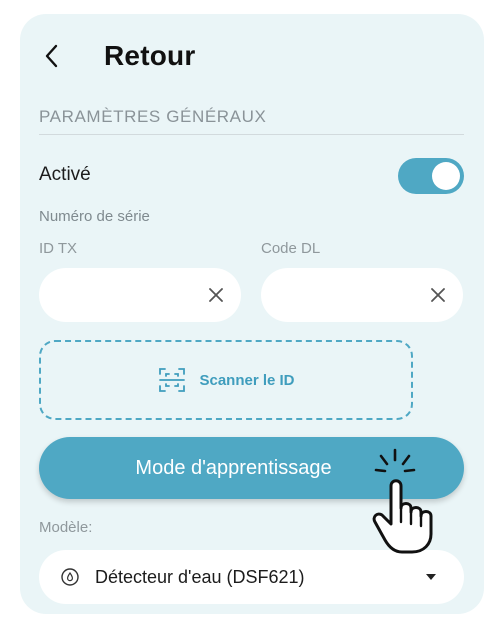  I want to click on model-select: Détecteur d'eau (DSF621), so click(251, 577).